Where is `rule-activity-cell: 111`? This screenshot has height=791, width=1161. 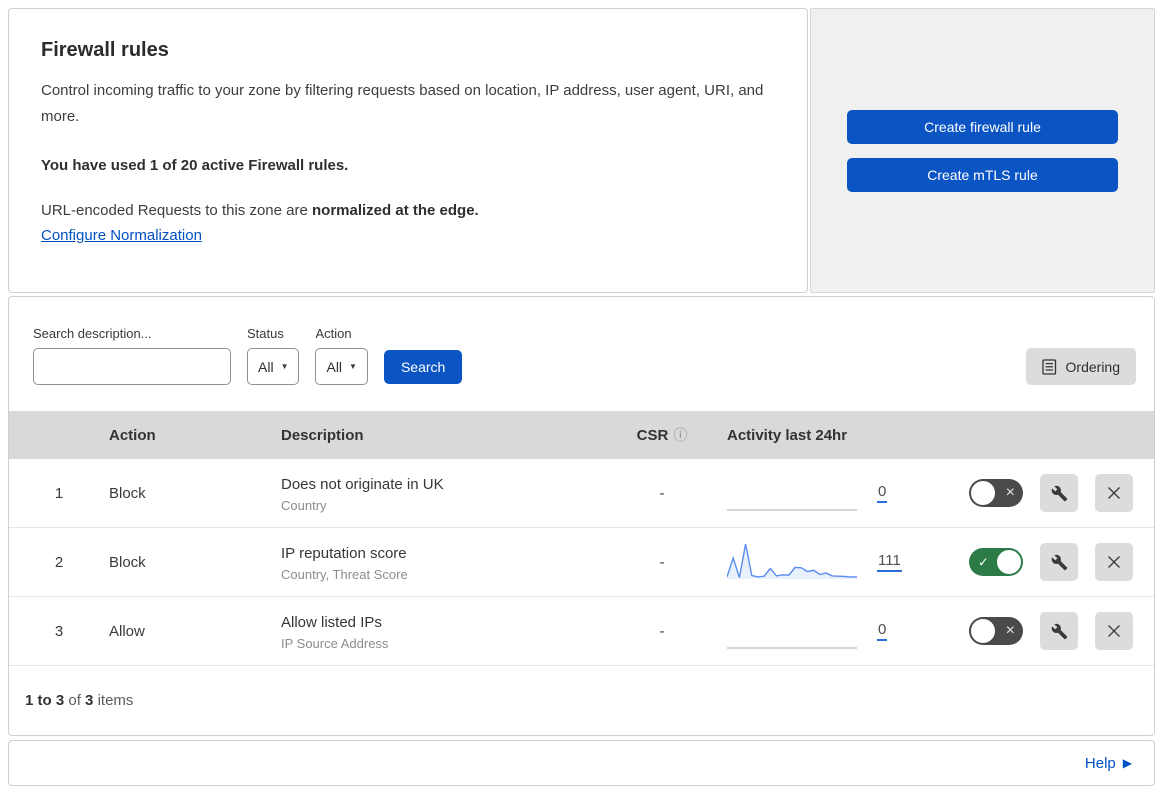 rule-activity-cell: 111 is located at coordinates (832, 562).